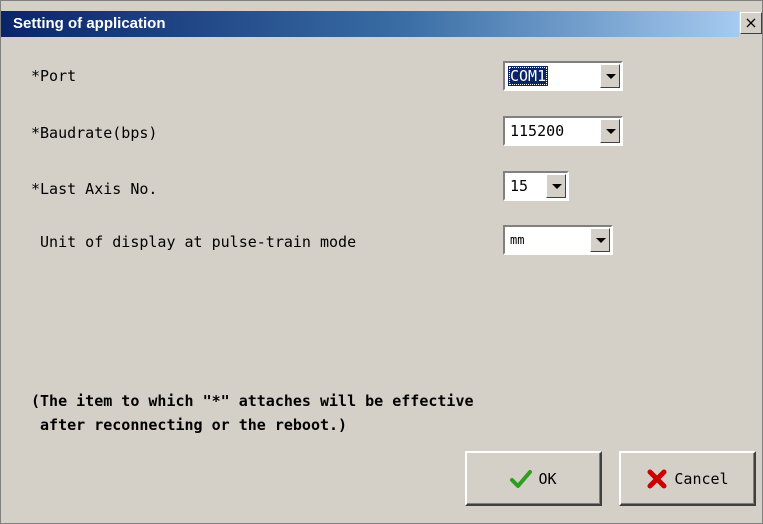 Image resolution: width=763 pixels, height=524 pixels. I want to click on last-axis-label: *Last Axis No., so click(94, 189).